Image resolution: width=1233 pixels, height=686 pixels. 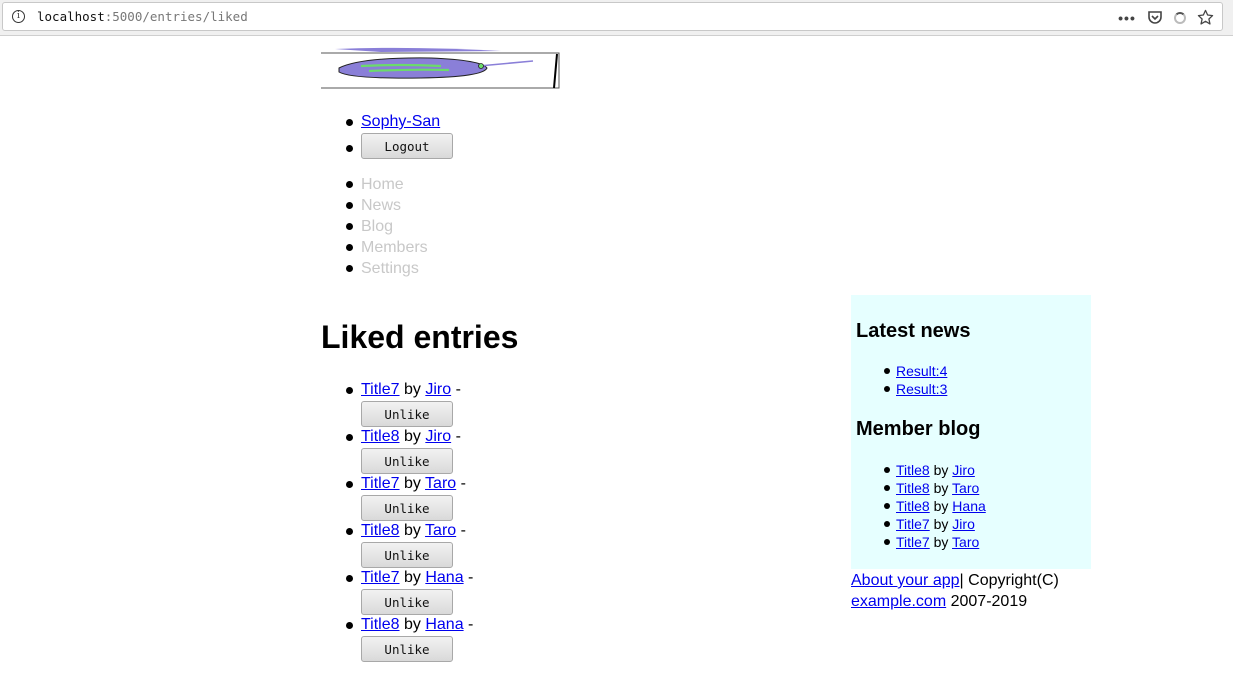 I want to click on url-path: :5000/entries/liked, so click(x=176, y=16).